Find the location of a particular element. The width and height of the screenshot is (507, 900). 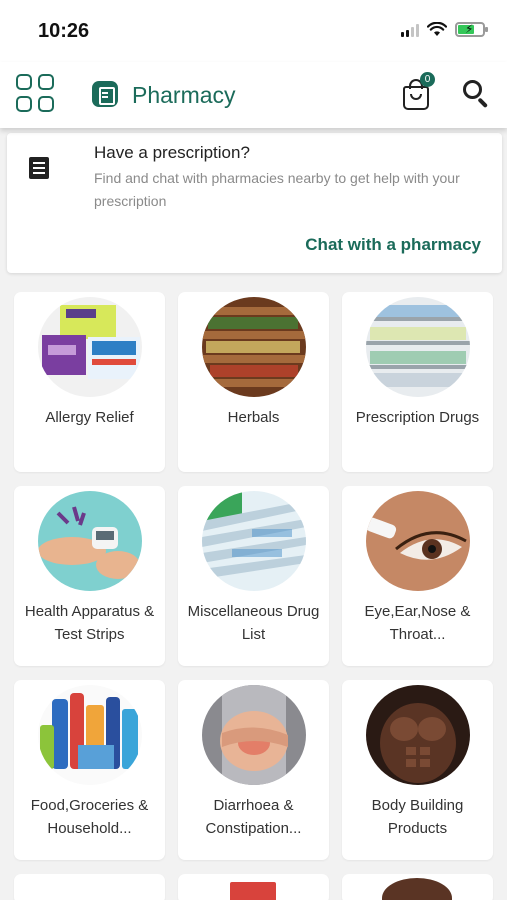

body-building-image is located at coordinates (418, 735).